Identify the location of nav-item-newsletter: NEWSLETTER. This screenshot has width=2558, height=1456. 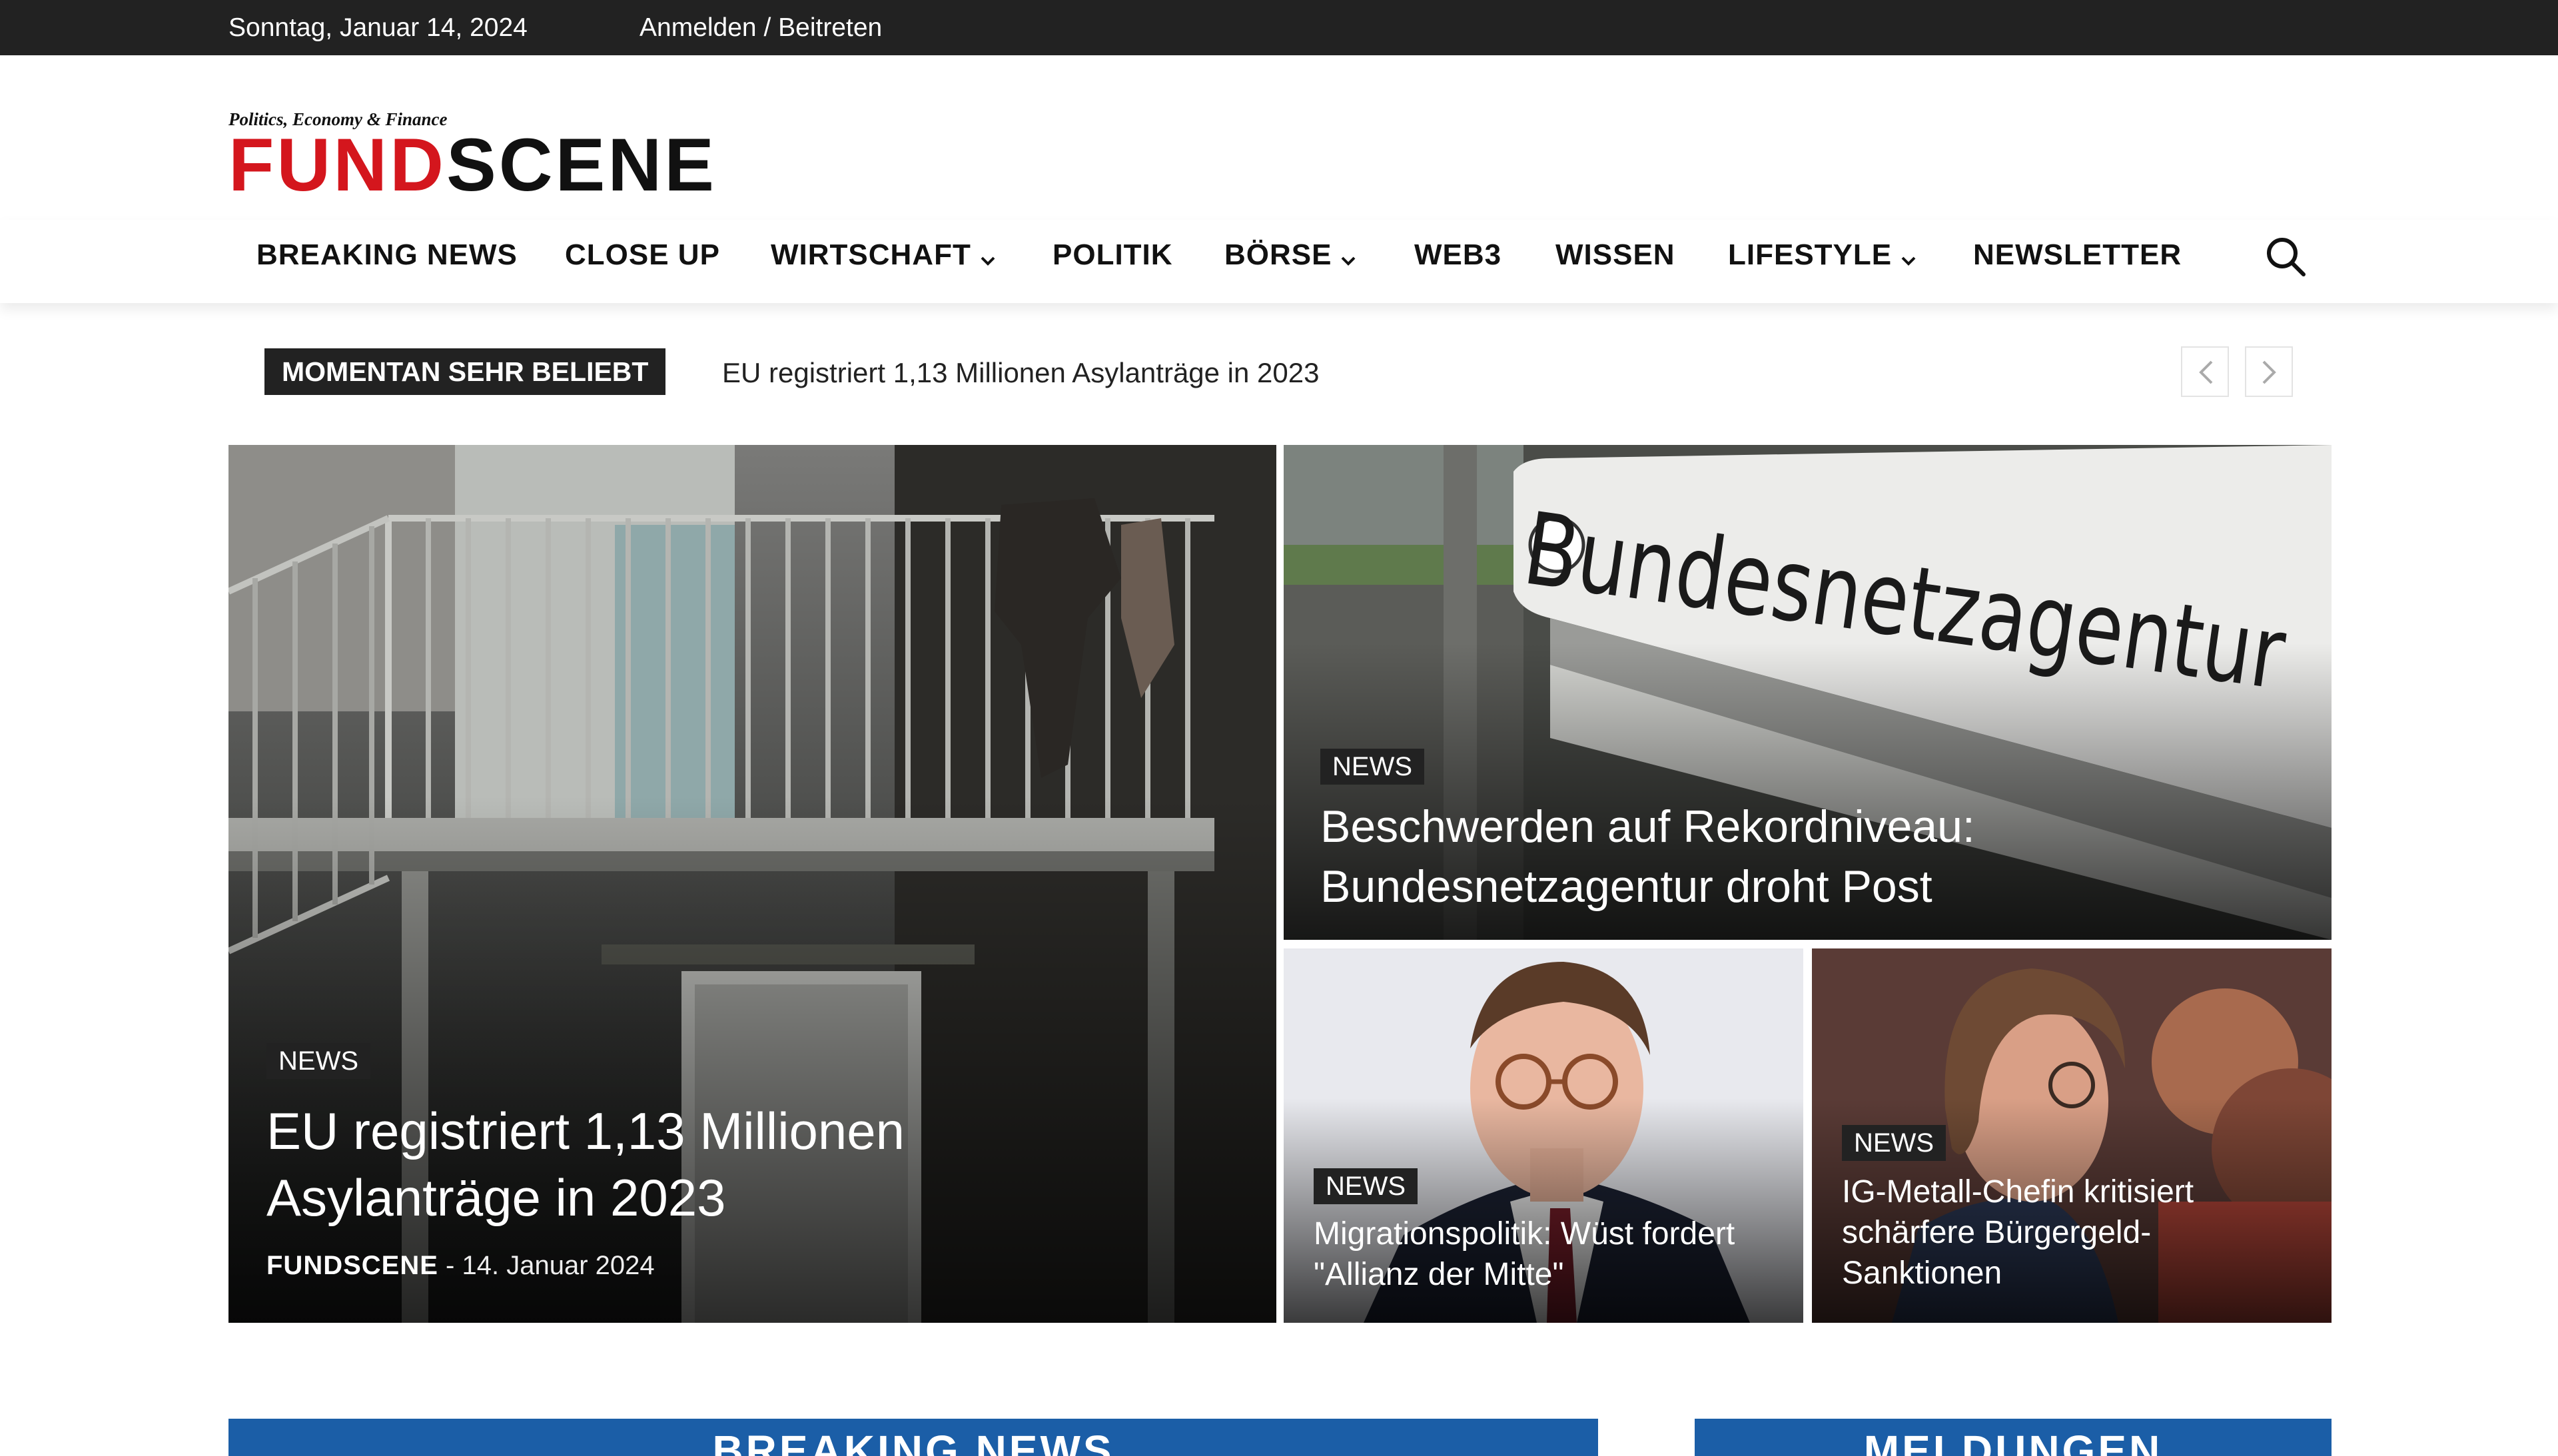
(2077, 255).